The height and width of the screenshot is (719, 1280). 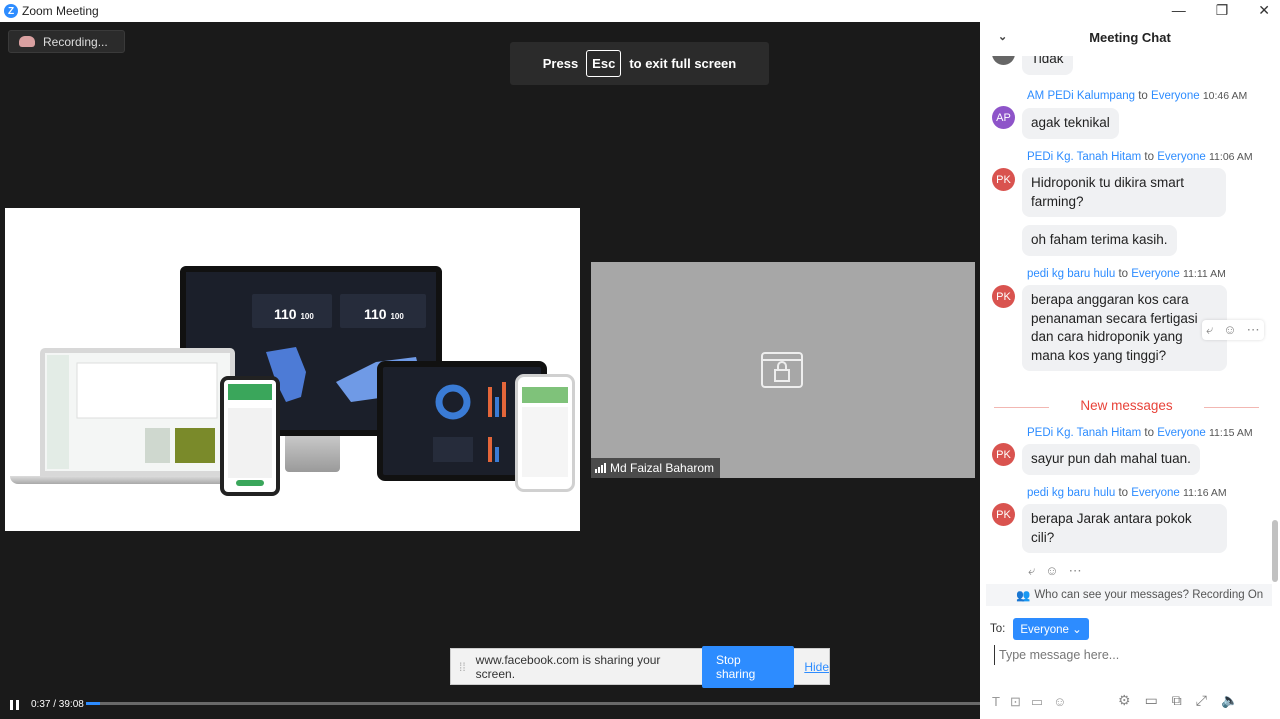 I want to click on avatar, so click(x=1003, y=60).